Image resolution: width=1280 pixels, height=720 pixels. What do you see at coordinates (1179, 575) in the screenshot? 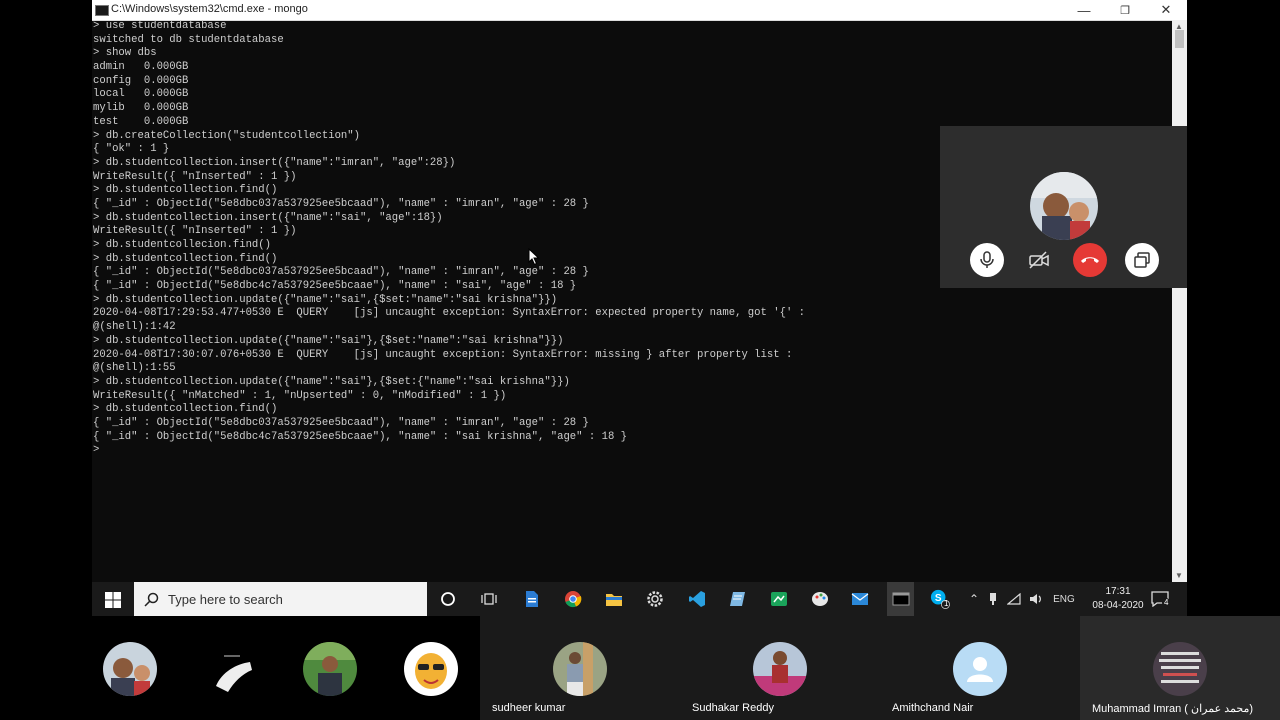
I see `scroll-down-icon: ▼` at bounding box center [1179, 575].